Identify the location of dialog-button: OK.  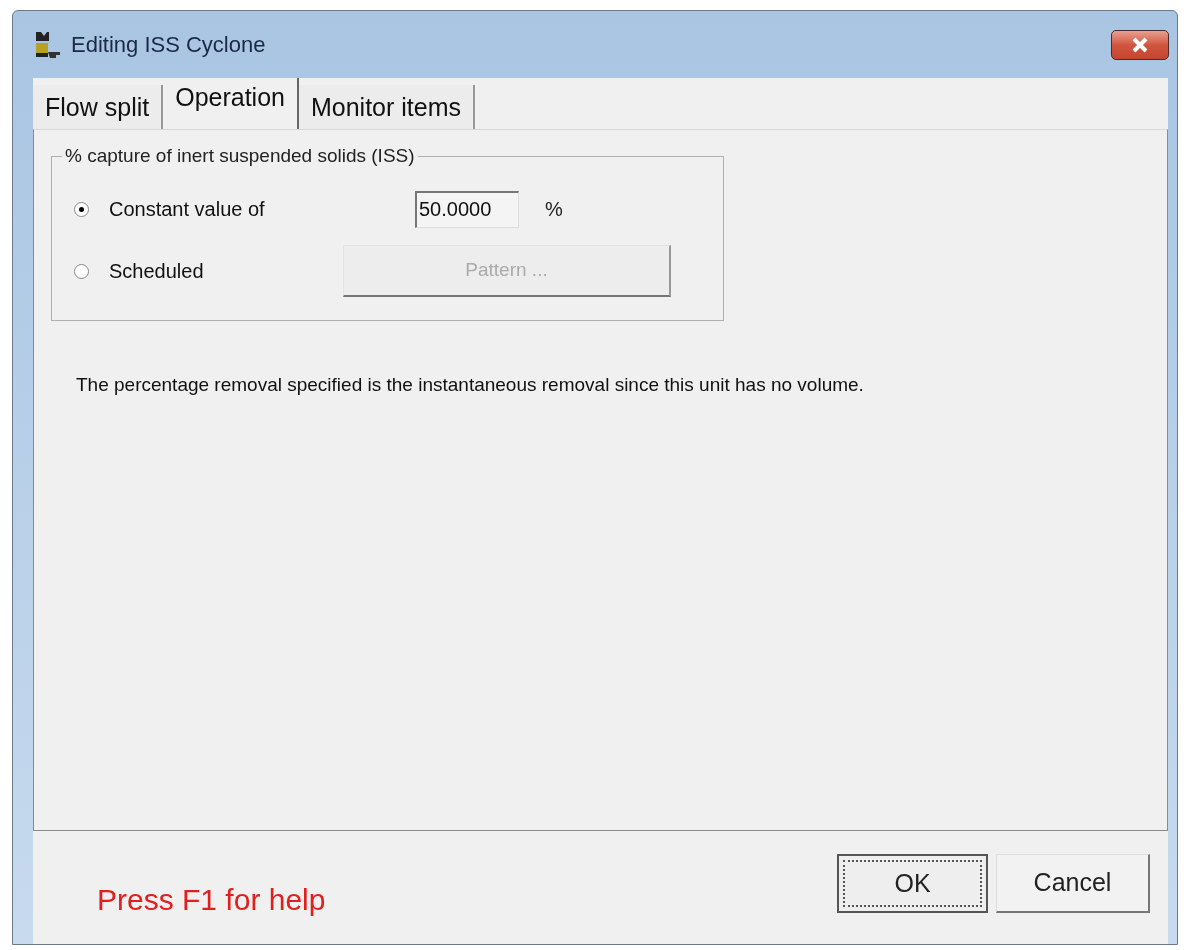
(912, 883).